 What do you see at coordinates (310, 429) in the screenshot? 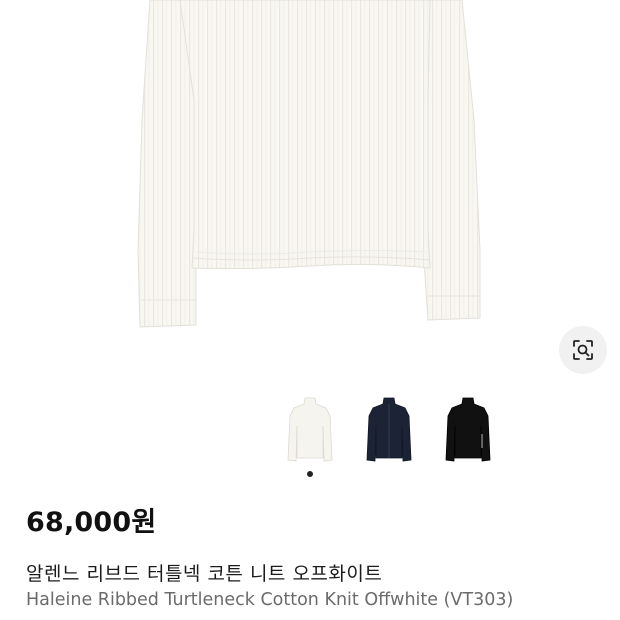
I see `offwhite-sweater-thumbnail` at bounding box center [310, 429].